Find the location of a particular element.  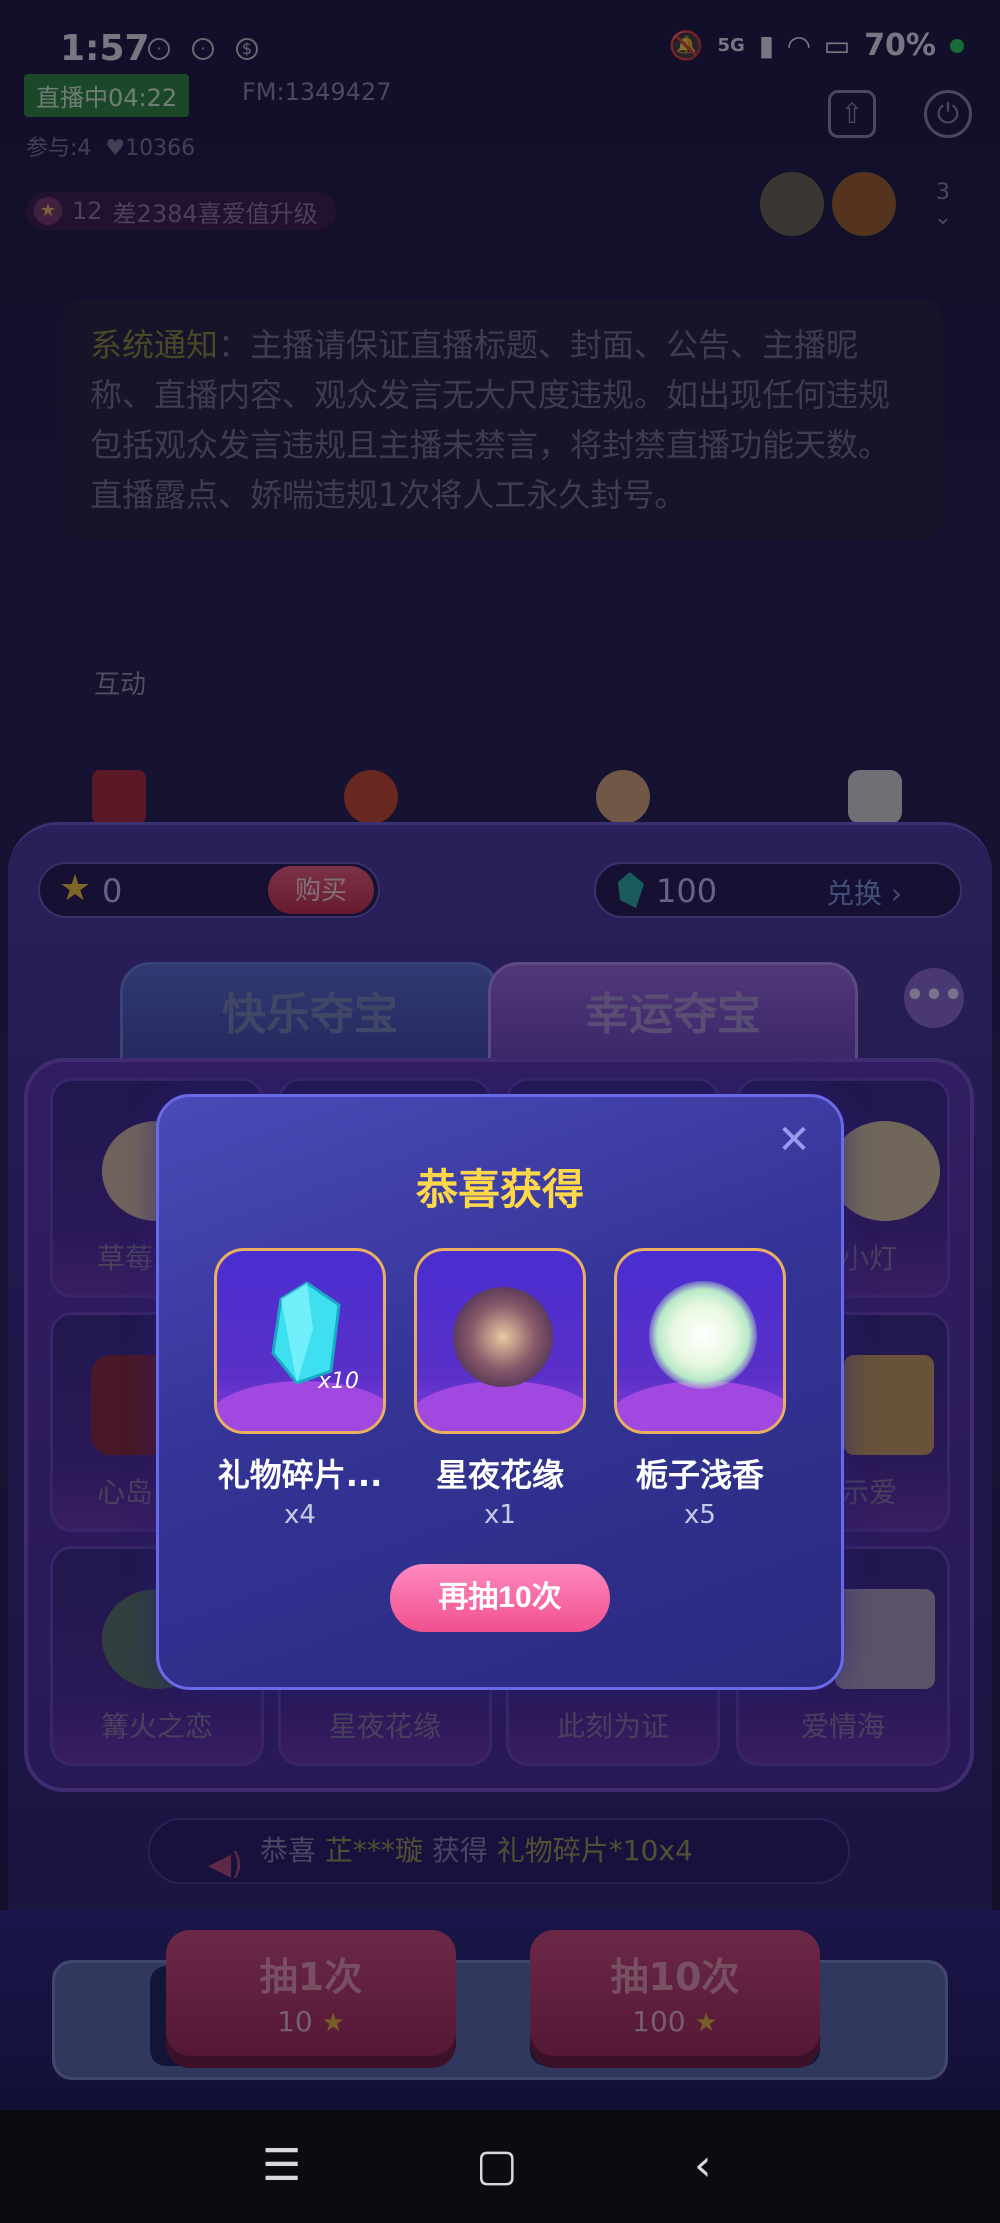

prize-quantity: x4 is located at coordinates (300, 1515).